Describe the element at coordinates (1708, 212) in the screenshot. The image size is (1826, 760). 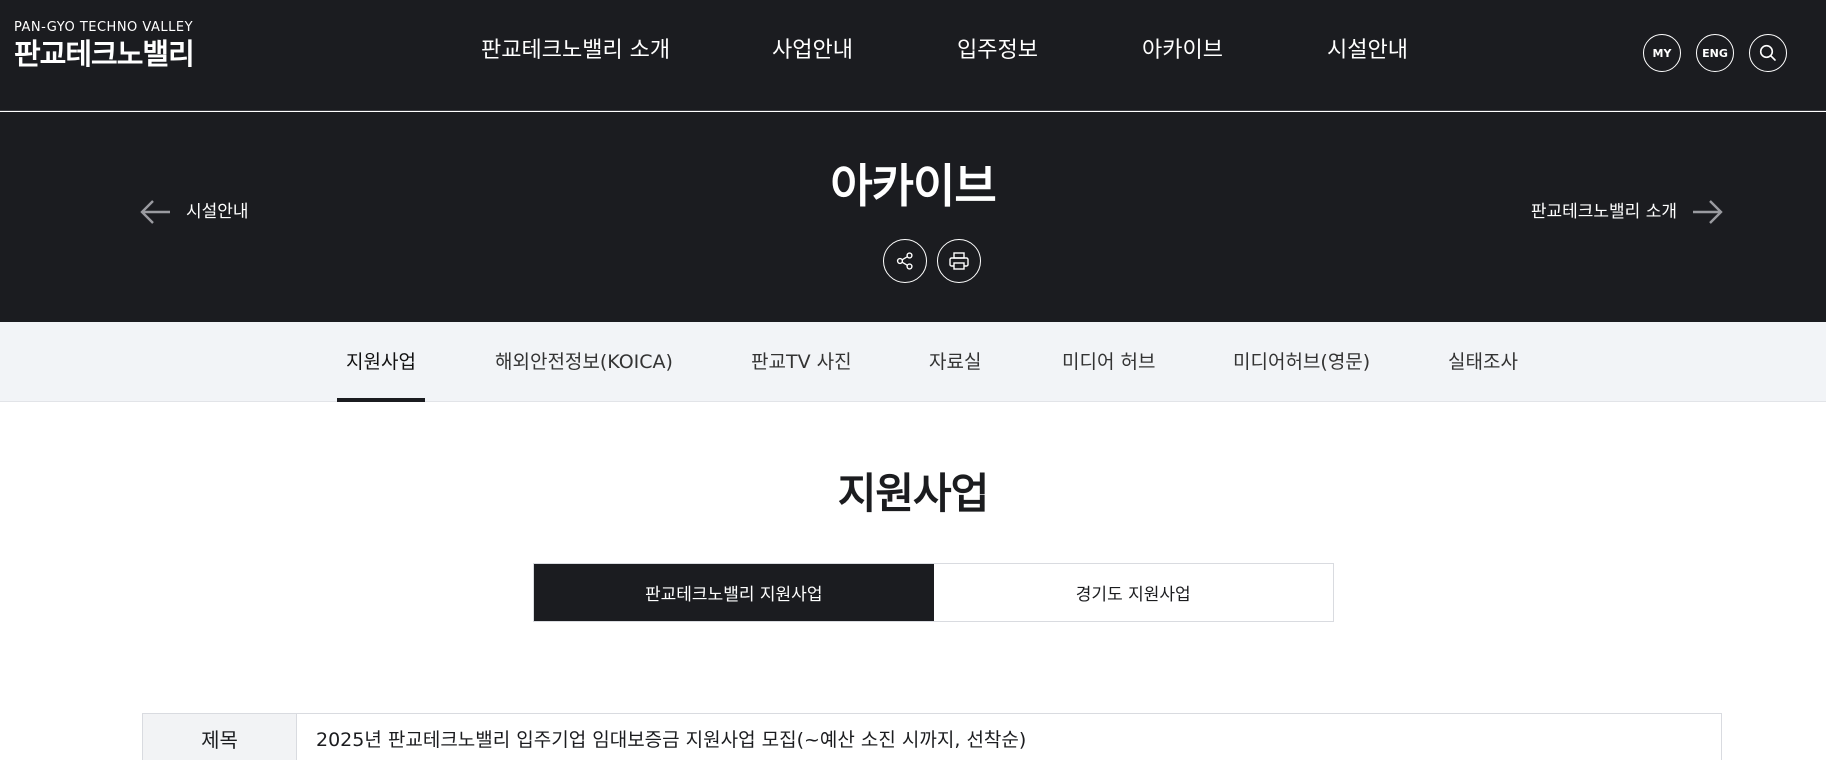
I see `arrow-right-icon` at that location.